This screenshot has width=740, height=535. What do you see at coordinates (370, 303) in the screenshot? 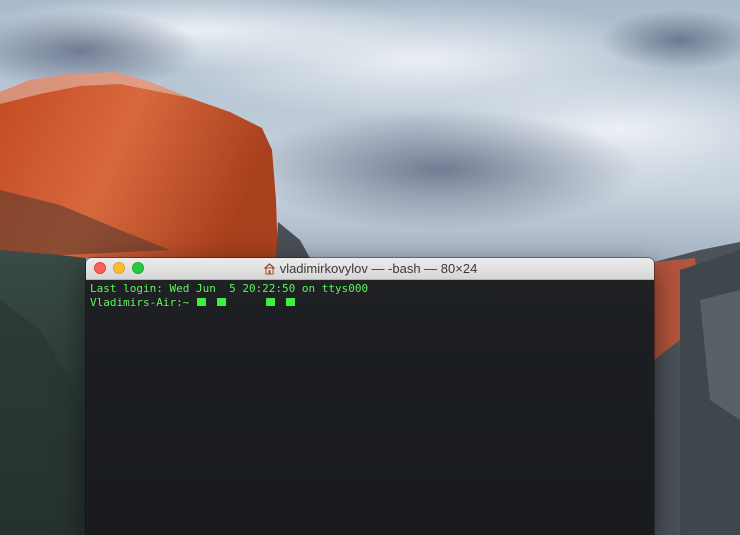
I see `terminal-prompt-line: Vladimirs-Air:~` at bounding box center [370, 303].